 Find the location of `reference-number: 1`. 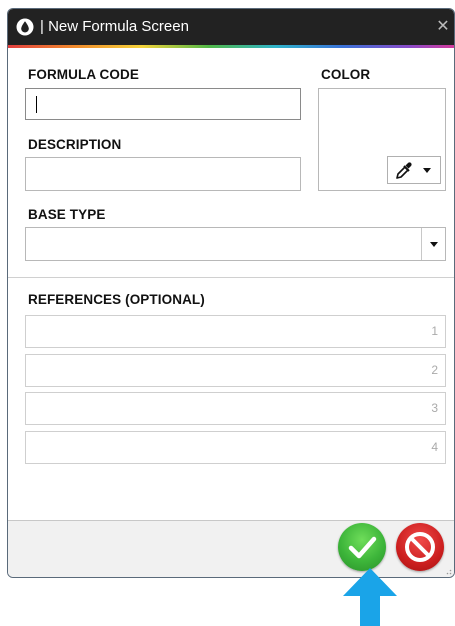

reference-number: 1 is located at coordinates (434, 331).